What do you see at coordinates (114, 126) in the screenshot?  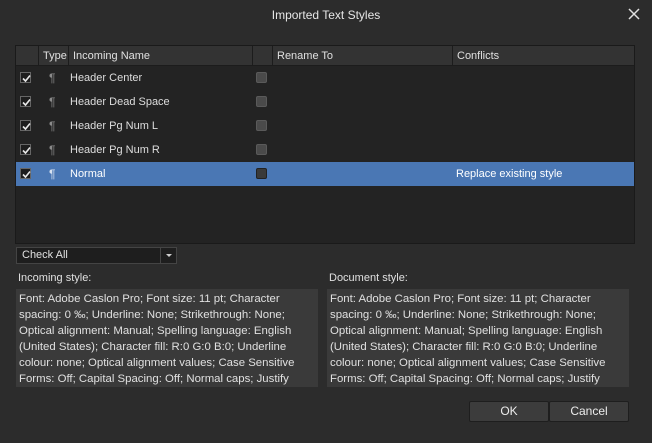 I see `incoming-name: Header Pg Num L` at bounding box center [114, 126].